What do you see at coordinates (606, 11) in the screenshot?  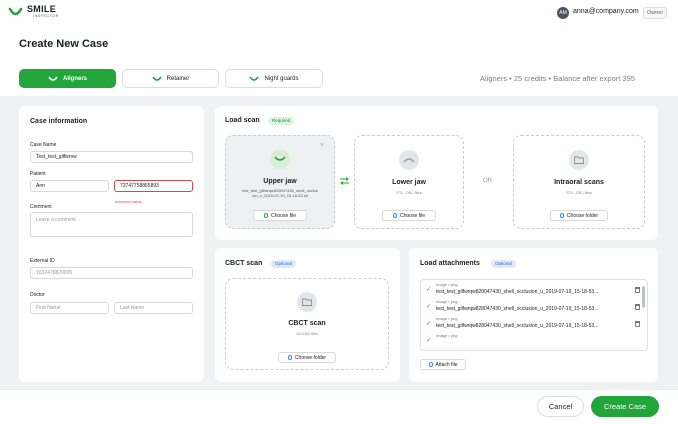 I see `user-email: anna@company.com` at bounding box center [606, 11].